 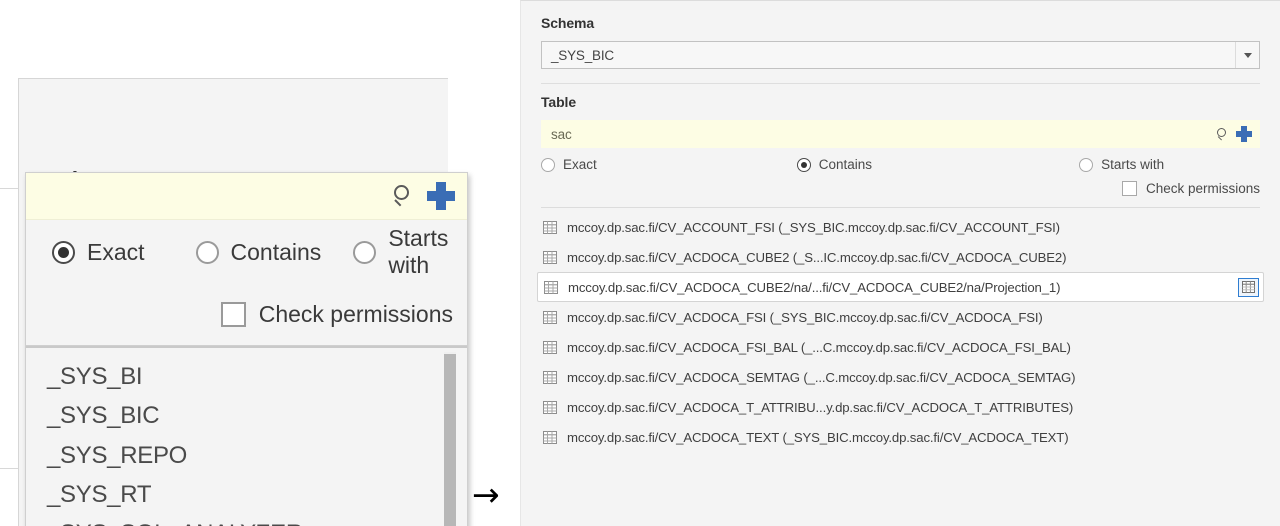 I want to click on left-radio-starts-with-label: Starts with, so click(x=418, y=251).